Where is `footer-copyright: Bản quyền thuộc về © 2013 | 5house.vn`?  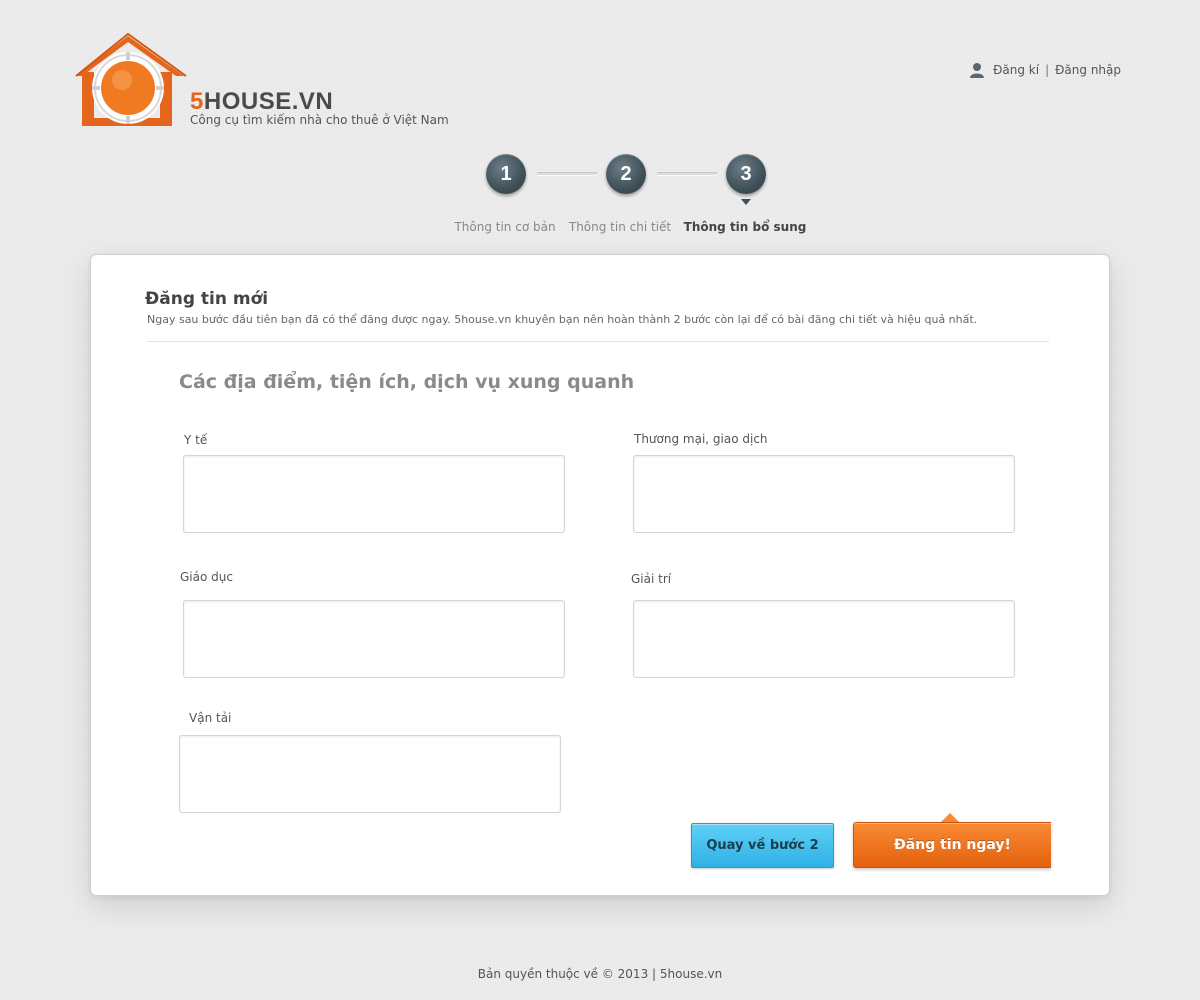 footer-copyright: Bản quyền thuộc về © 2013 | 5house.vn is located at coordinates (600, 974).